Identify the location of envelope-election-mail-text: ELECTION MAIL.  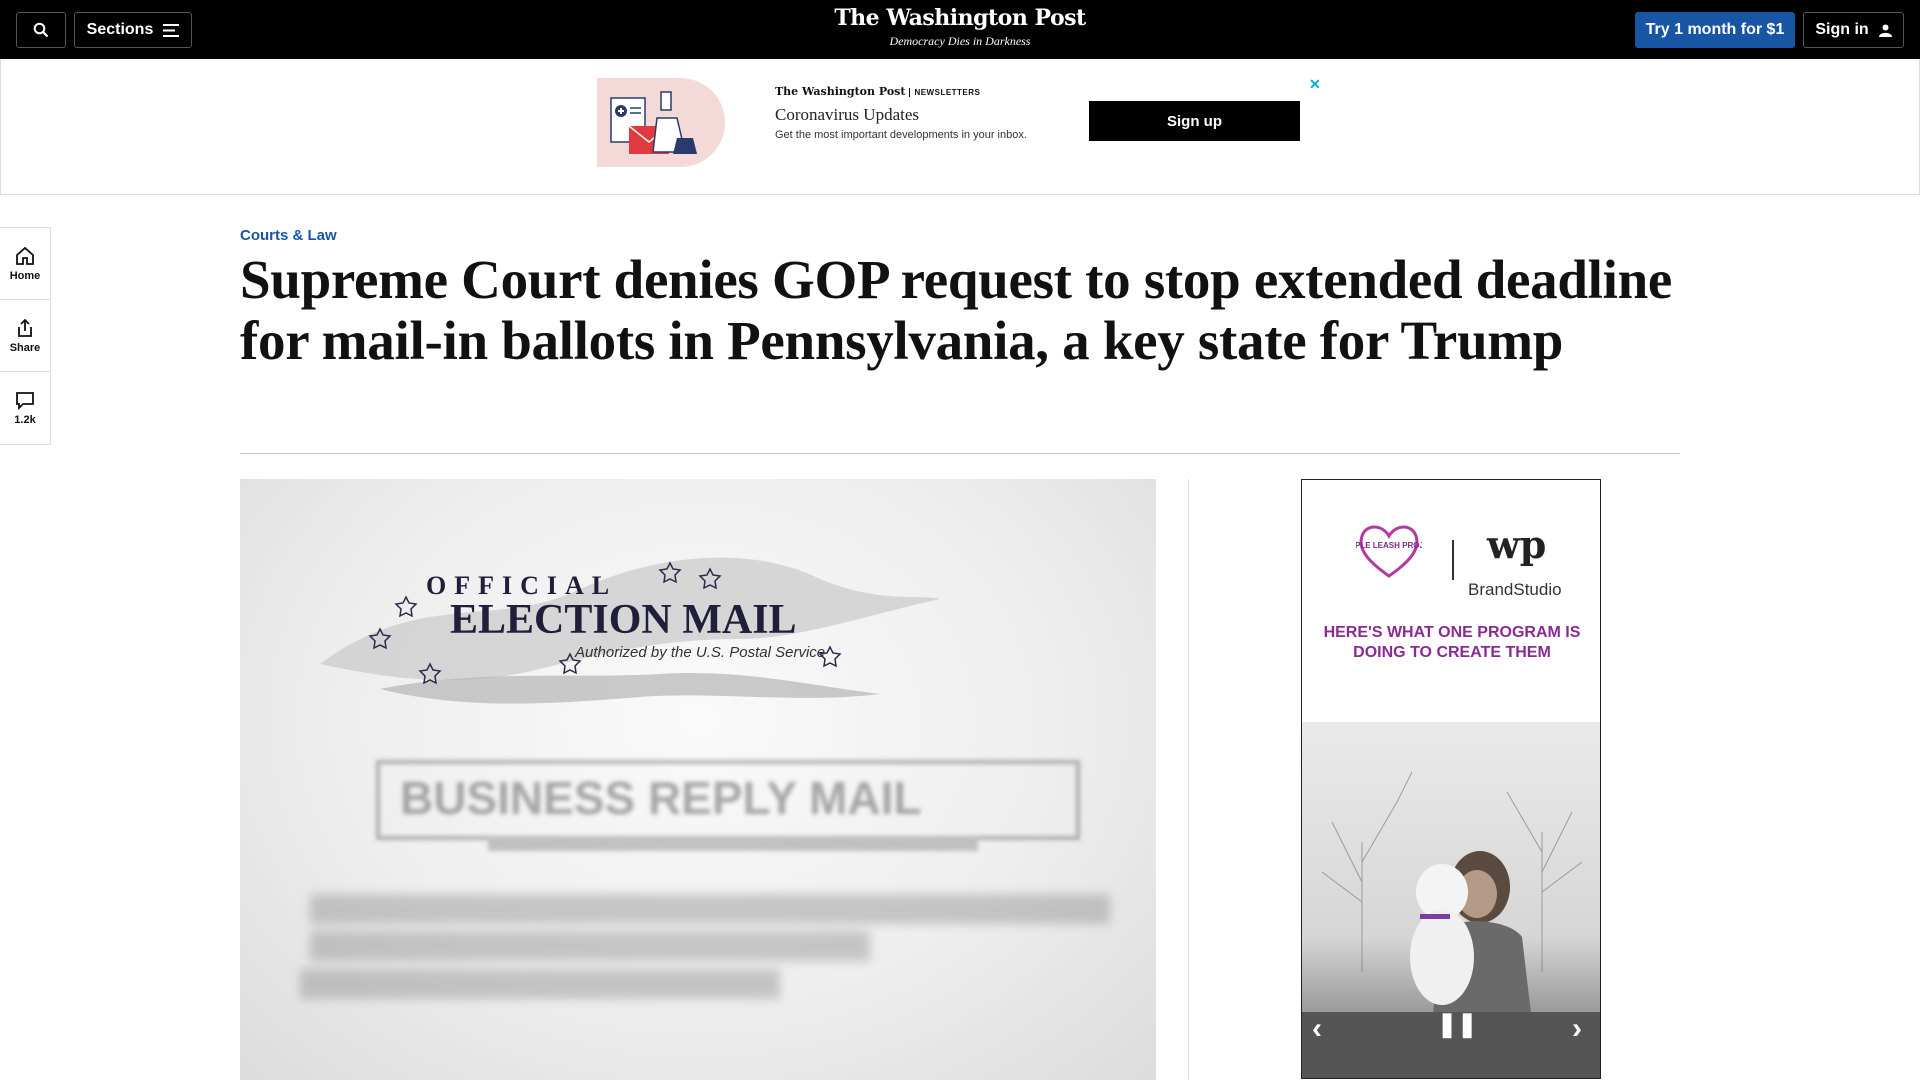
(623, 620).